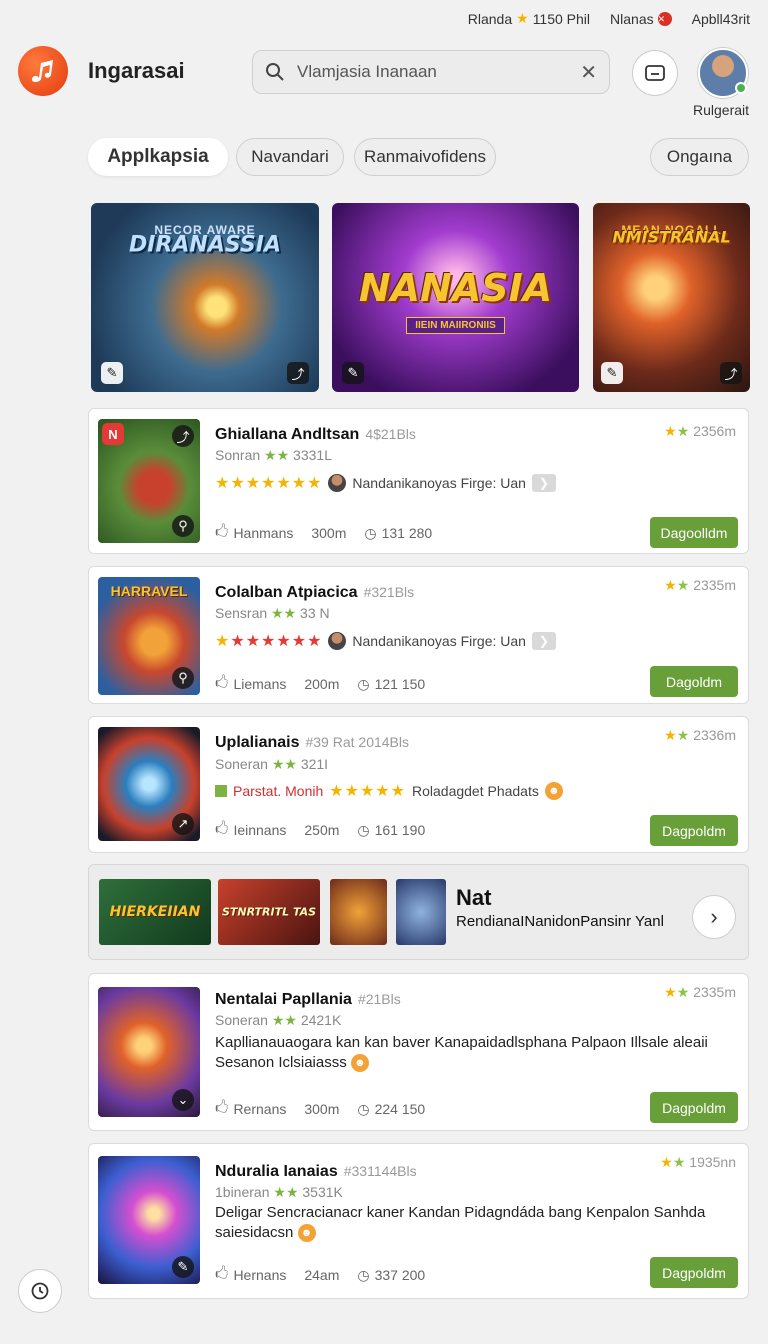 This screenshot has width=768, height=1344. Describe the element at coordinates (438, 72) in the screenshot. I see `search-input: Vlamjasia Inanaan` at that location.